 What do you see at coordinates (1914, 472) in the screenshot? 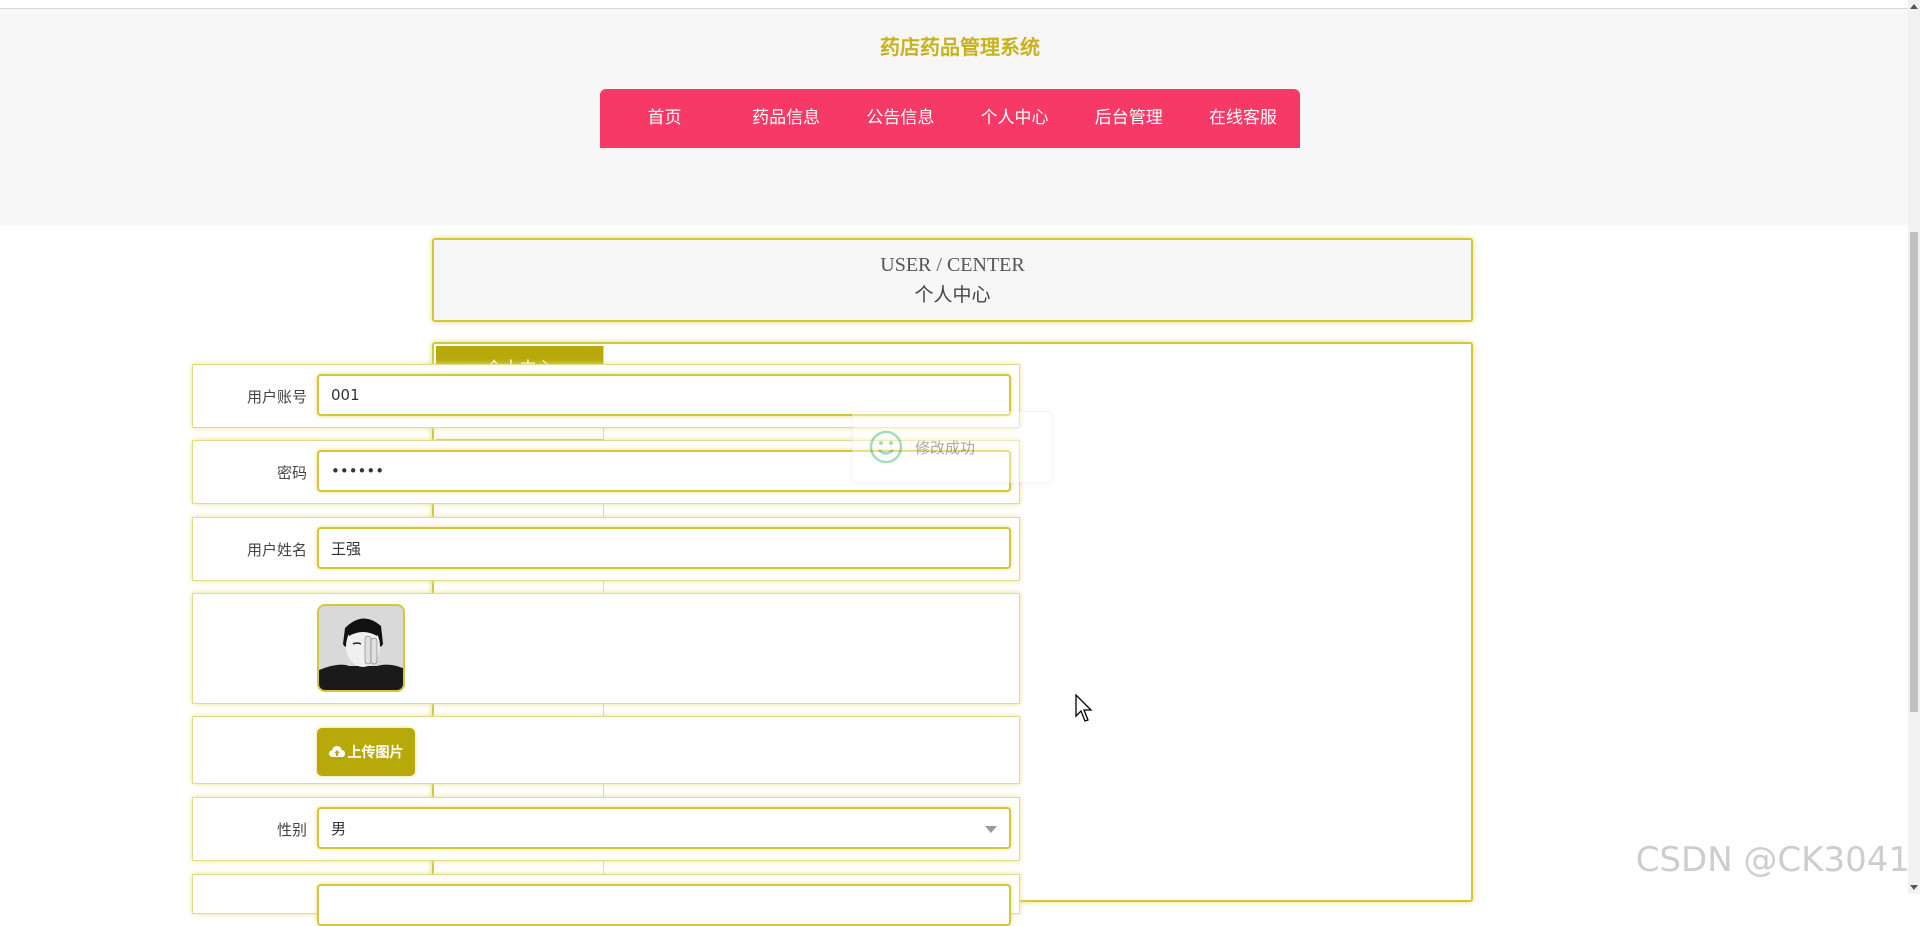
I see `scrollbar-thumb` at bounding box center [1914, 472].